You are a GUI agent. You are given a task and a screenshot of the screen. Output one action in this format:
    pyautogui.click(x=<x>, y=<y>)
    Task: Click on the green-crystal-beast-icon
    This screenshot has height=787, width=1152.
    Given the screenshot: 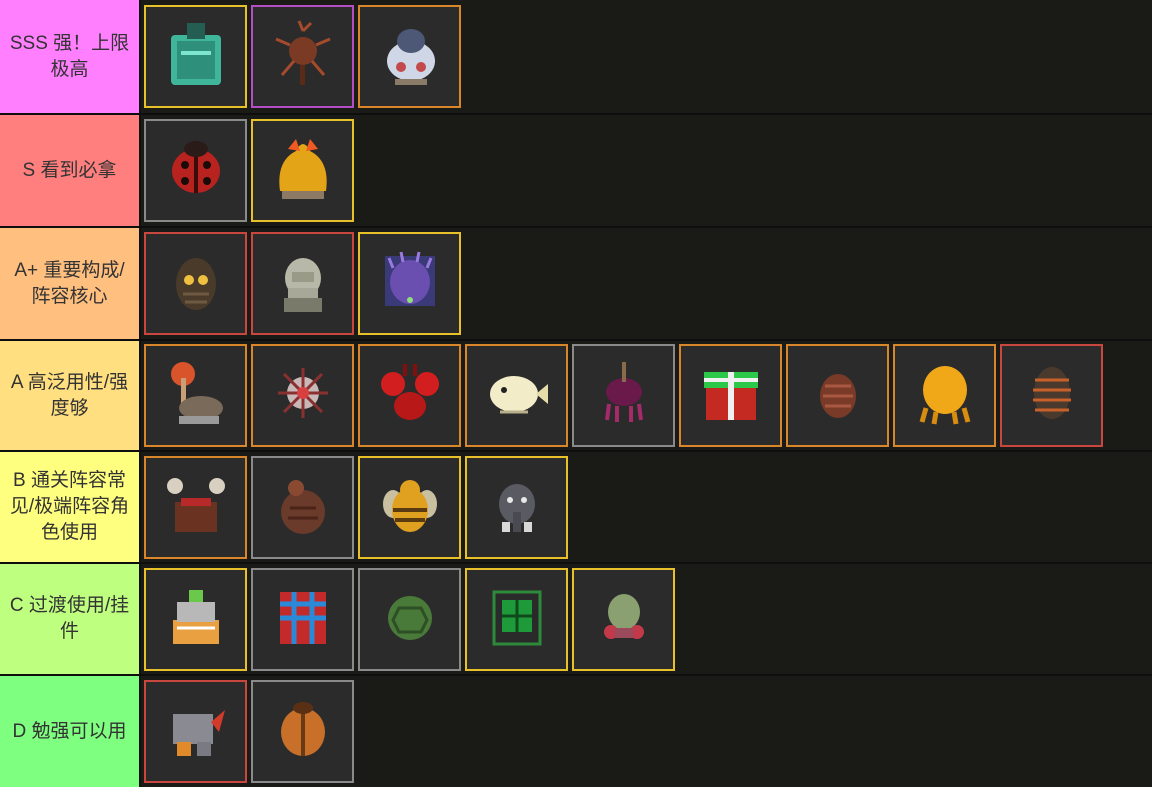 What is the action you would take?
    pyautogui.click(x=196, y=56)
    